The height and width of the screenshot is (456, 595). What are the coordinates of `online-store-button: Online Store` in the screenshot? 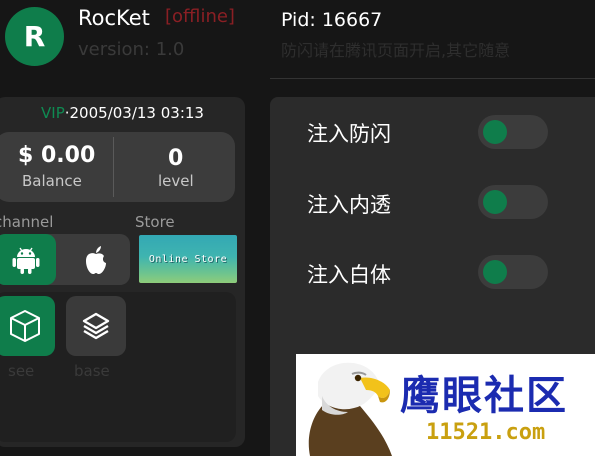 It's located at (188, 259).